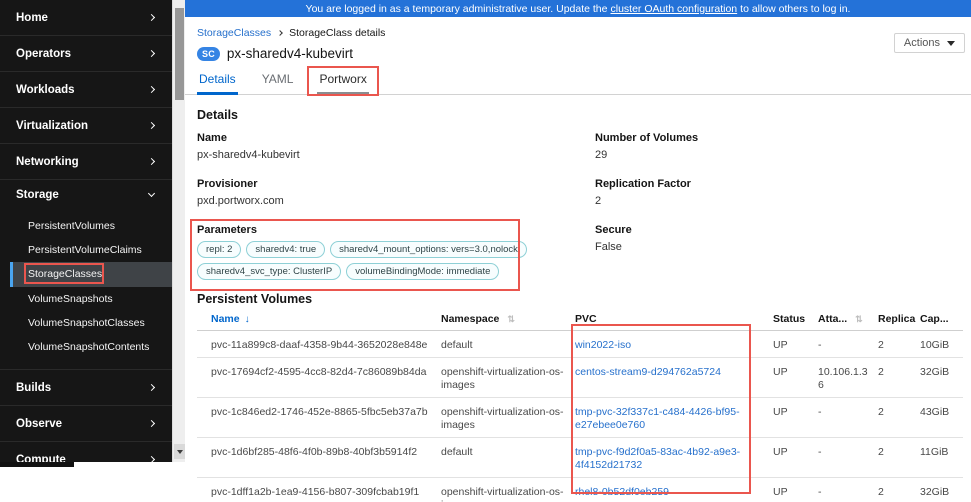 The height and width of the screenshot is (502, 971). What do you see at coordinates (622, 492) in the screenshot?
I see `pvc-link: rhel8-0b52df0eb259` at bounding box center [622, 492].